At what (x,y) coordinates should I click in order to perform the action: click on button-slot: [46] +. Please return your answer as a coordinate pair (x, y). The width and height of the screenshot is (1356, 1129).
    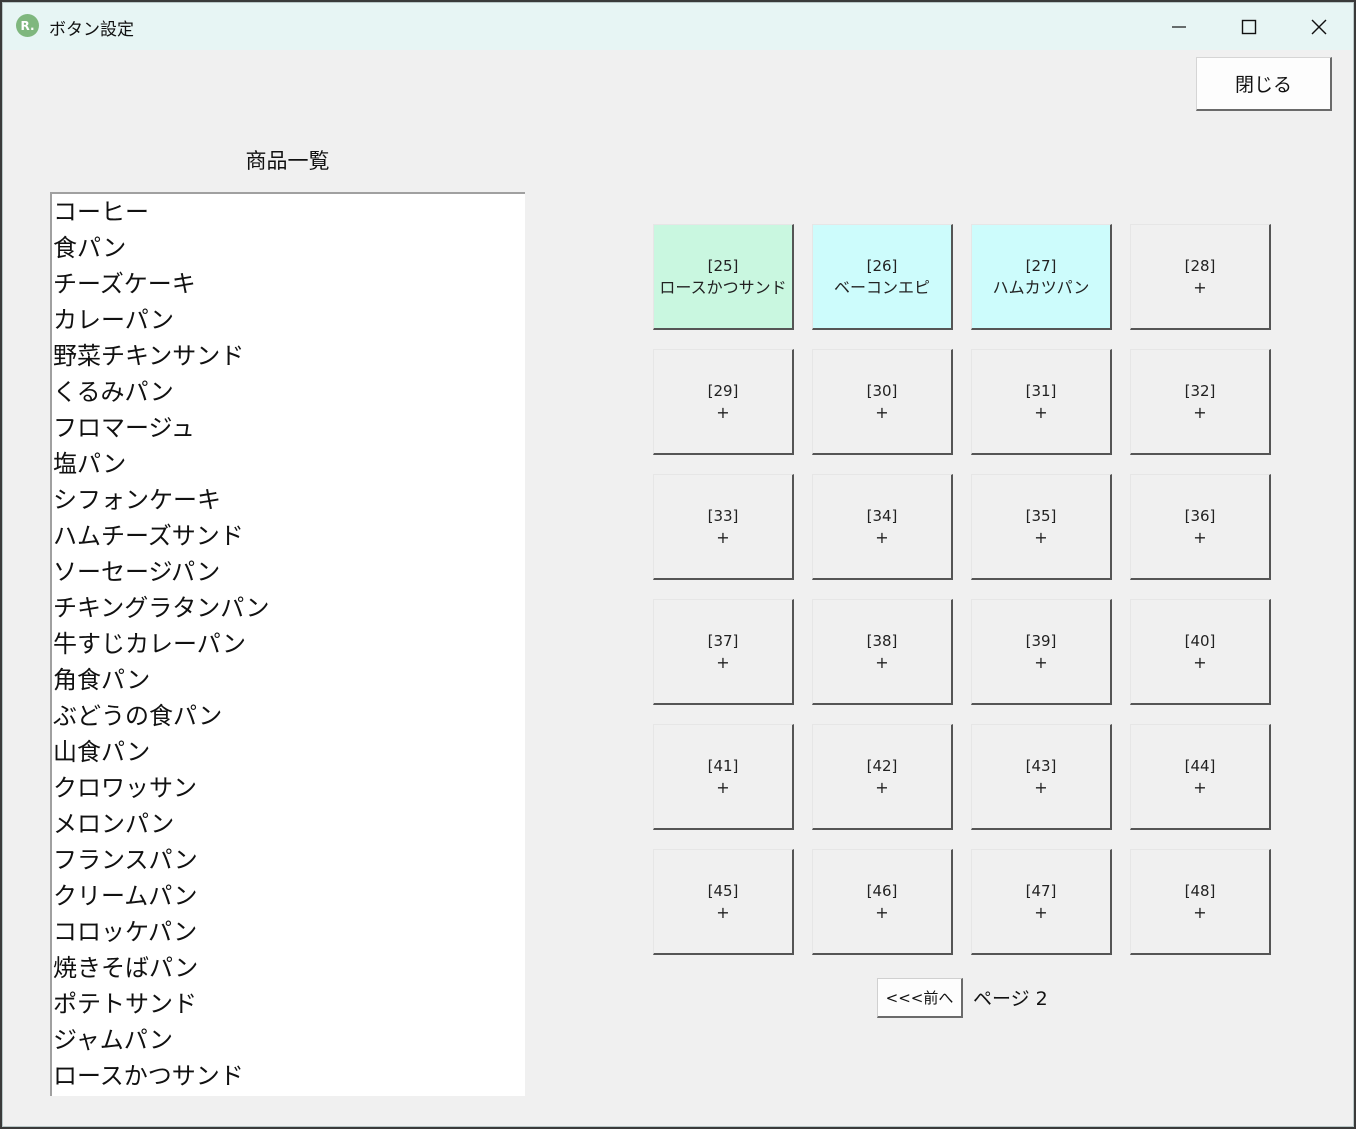
    Looking at the image, I should click on (882, 902).